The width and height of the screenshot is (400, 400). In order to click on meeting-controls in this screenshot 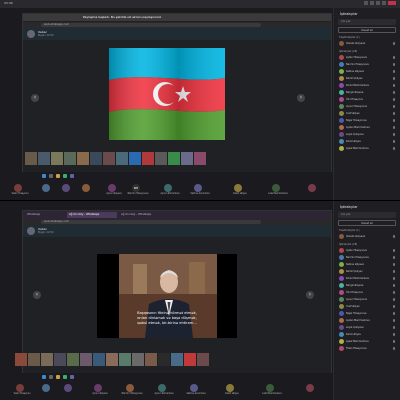, I will do `click(380, 3)`.